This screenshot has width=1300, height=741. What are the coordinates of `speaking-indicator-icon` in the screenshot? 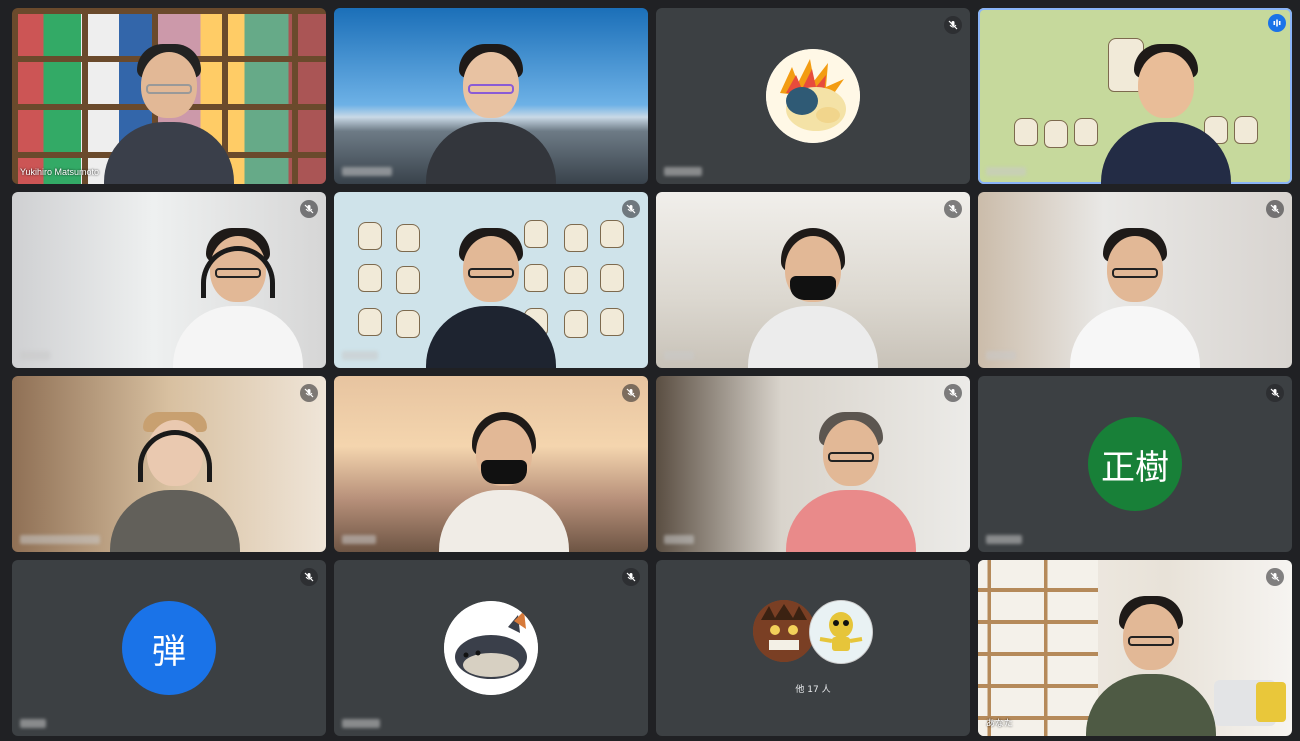 It's located at (1277, 23).